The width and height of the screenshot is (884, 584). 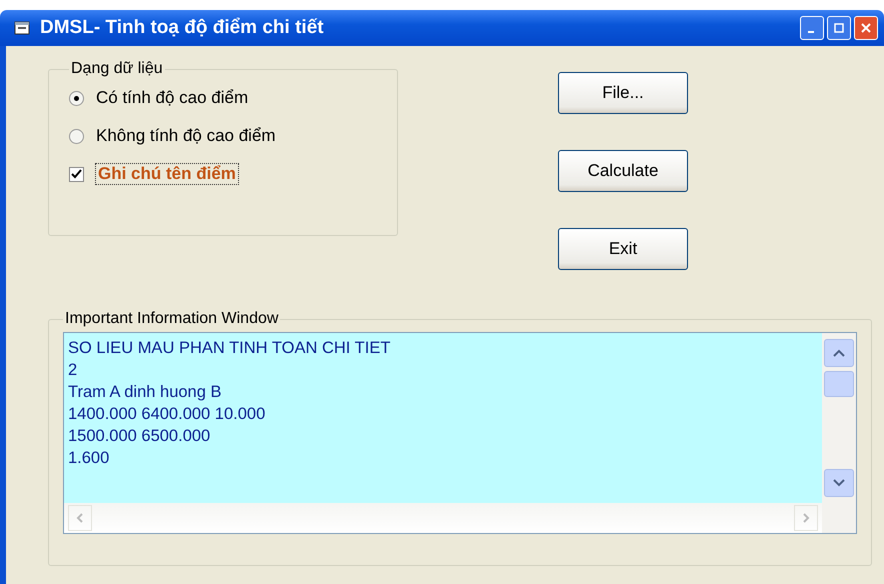 I want to click on action-button: Calculate, so click(x=623, y=171).